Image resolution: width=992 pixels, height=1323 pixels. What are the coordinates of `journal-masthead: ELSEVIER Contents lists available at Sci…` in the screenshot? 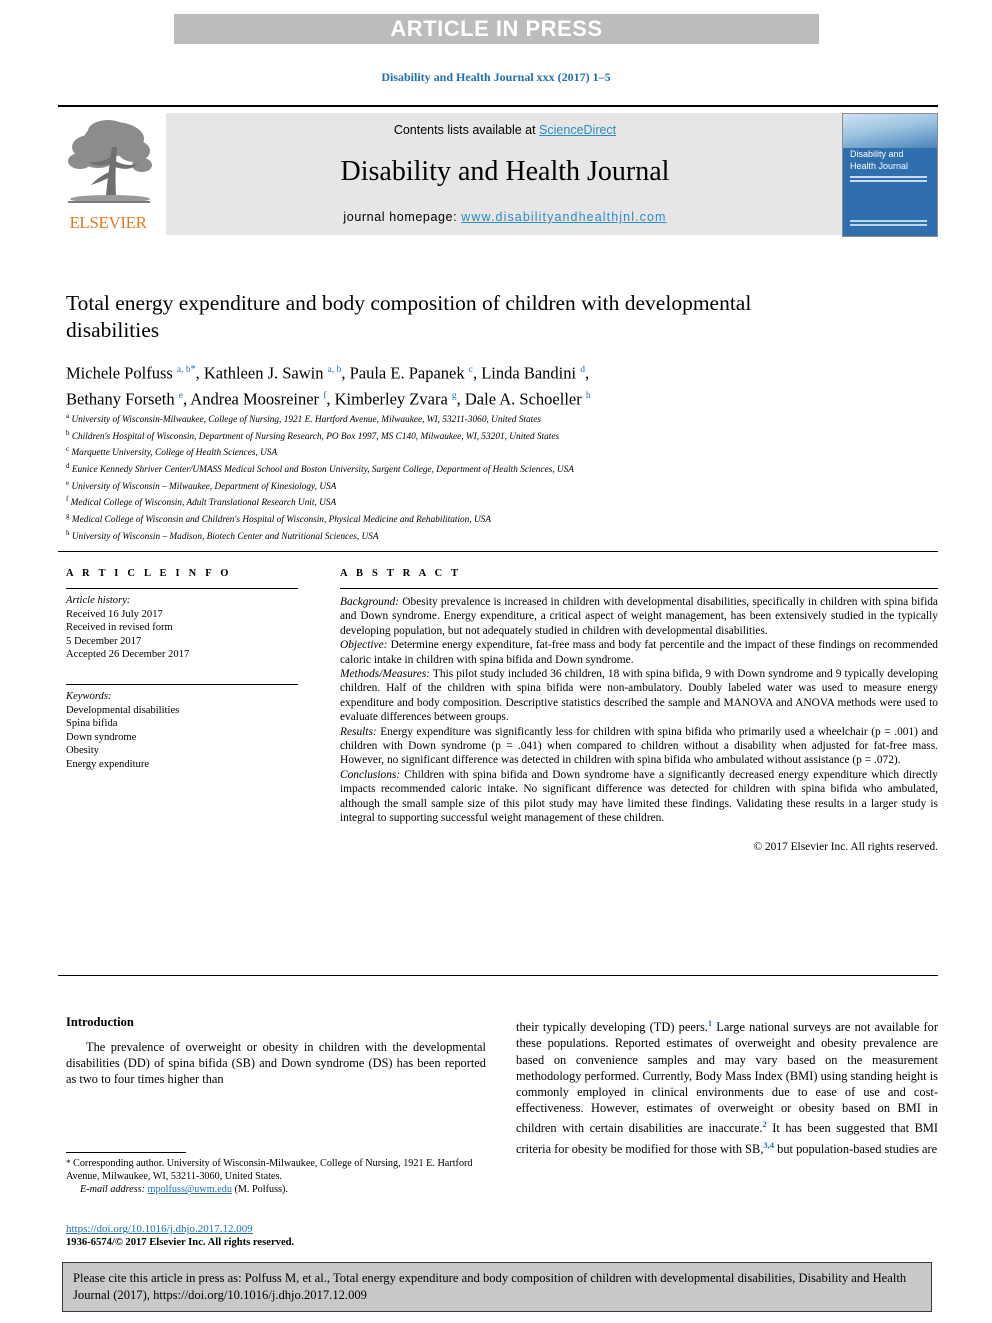 It's located at (498, 171).